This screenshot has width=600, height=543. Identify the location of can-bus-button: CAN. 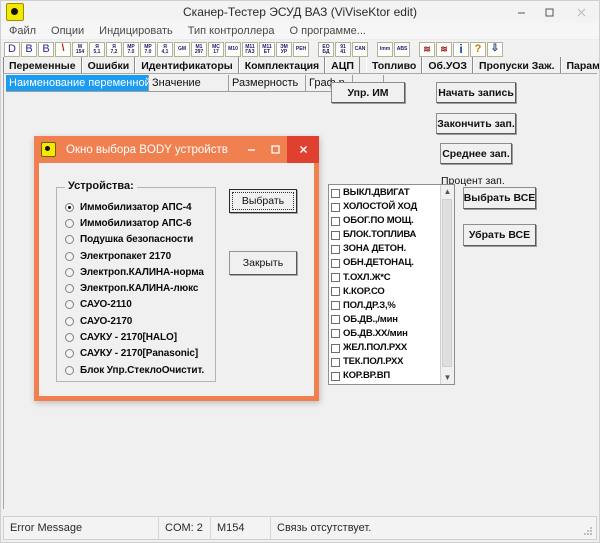
(360, 49).